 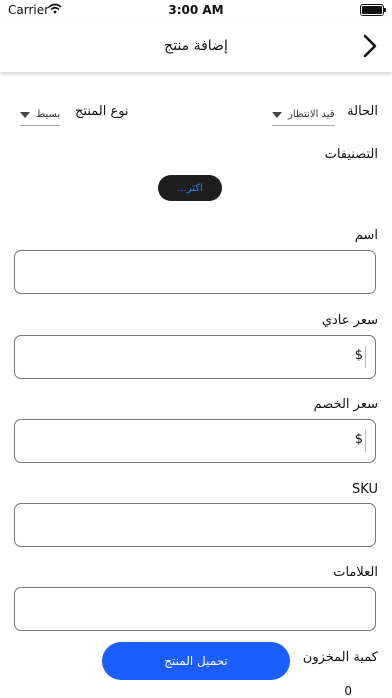 I want to click on navigation-bar: إضافة منتج, so click(x=196, y=47).